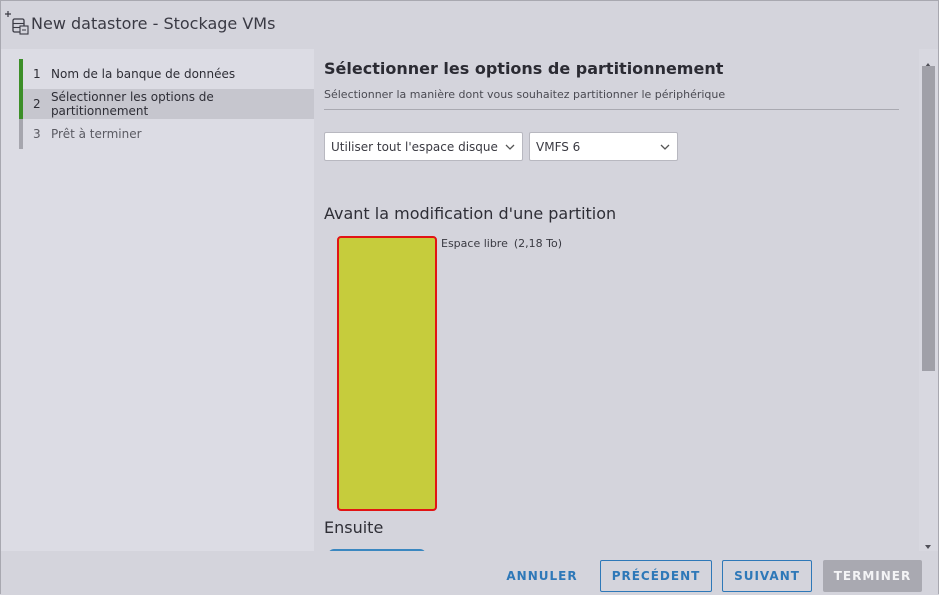 Image resolution: width=939 pixels, height=595 pixels. Describe the element at coordinates (469, 573) in the screenshot. I see `dialog-footer: ANNULER PRÉCÉDENT SUIVANT TERMINER` at that location.